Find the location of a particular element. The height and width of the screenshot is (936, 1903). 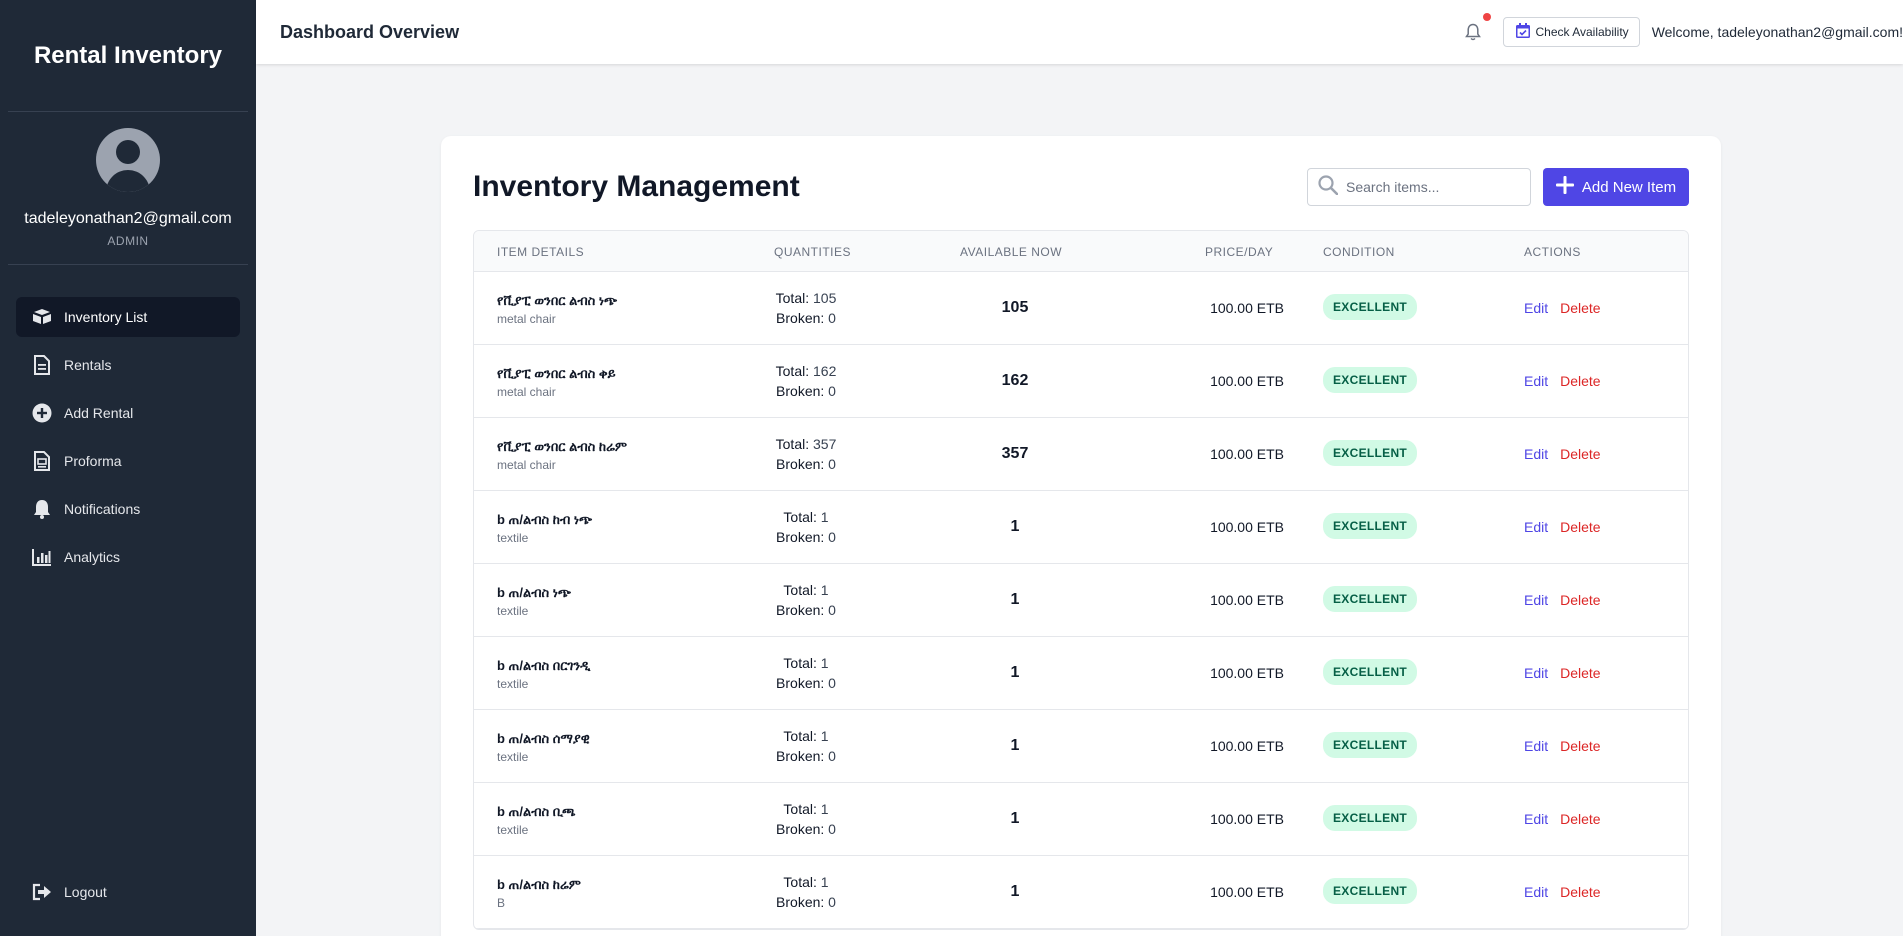

welcome-text: Welcome, tadeleyonathan2@gmail.com! is located at coordinates (1777, 32).